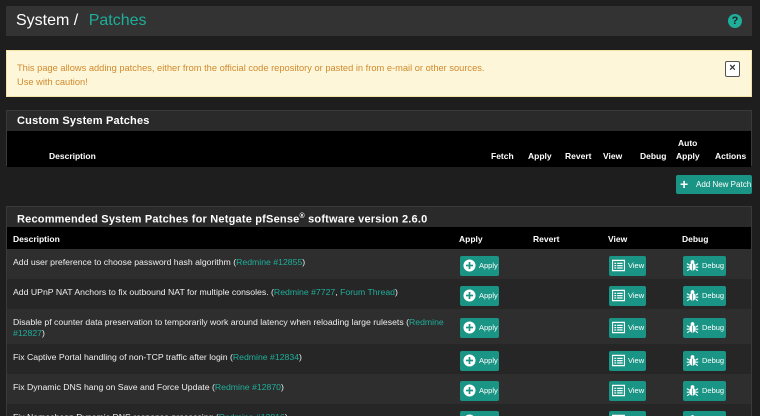 The height and width of the screenshot is (416, 760). What do you see at coordinates (248, 387) in the screenshot?
I see `patch-link: Redmine #12870` at bounding box center [248, 387].